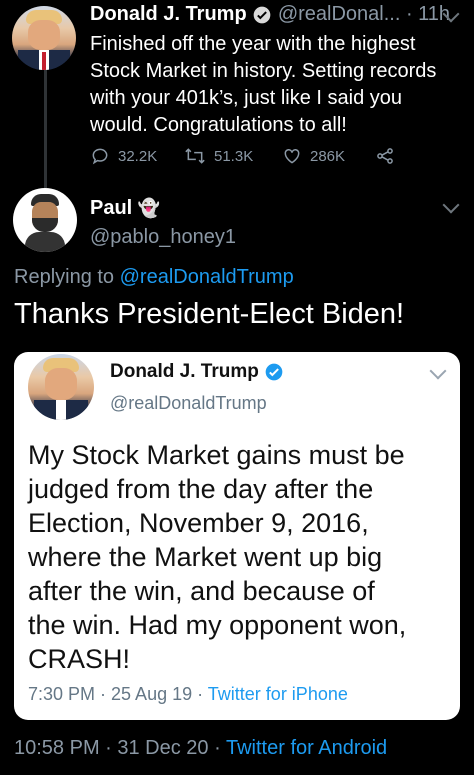 The height and width of the screenshot is (775, 474). I want to click on like-button: 286K, so click(313, 156).